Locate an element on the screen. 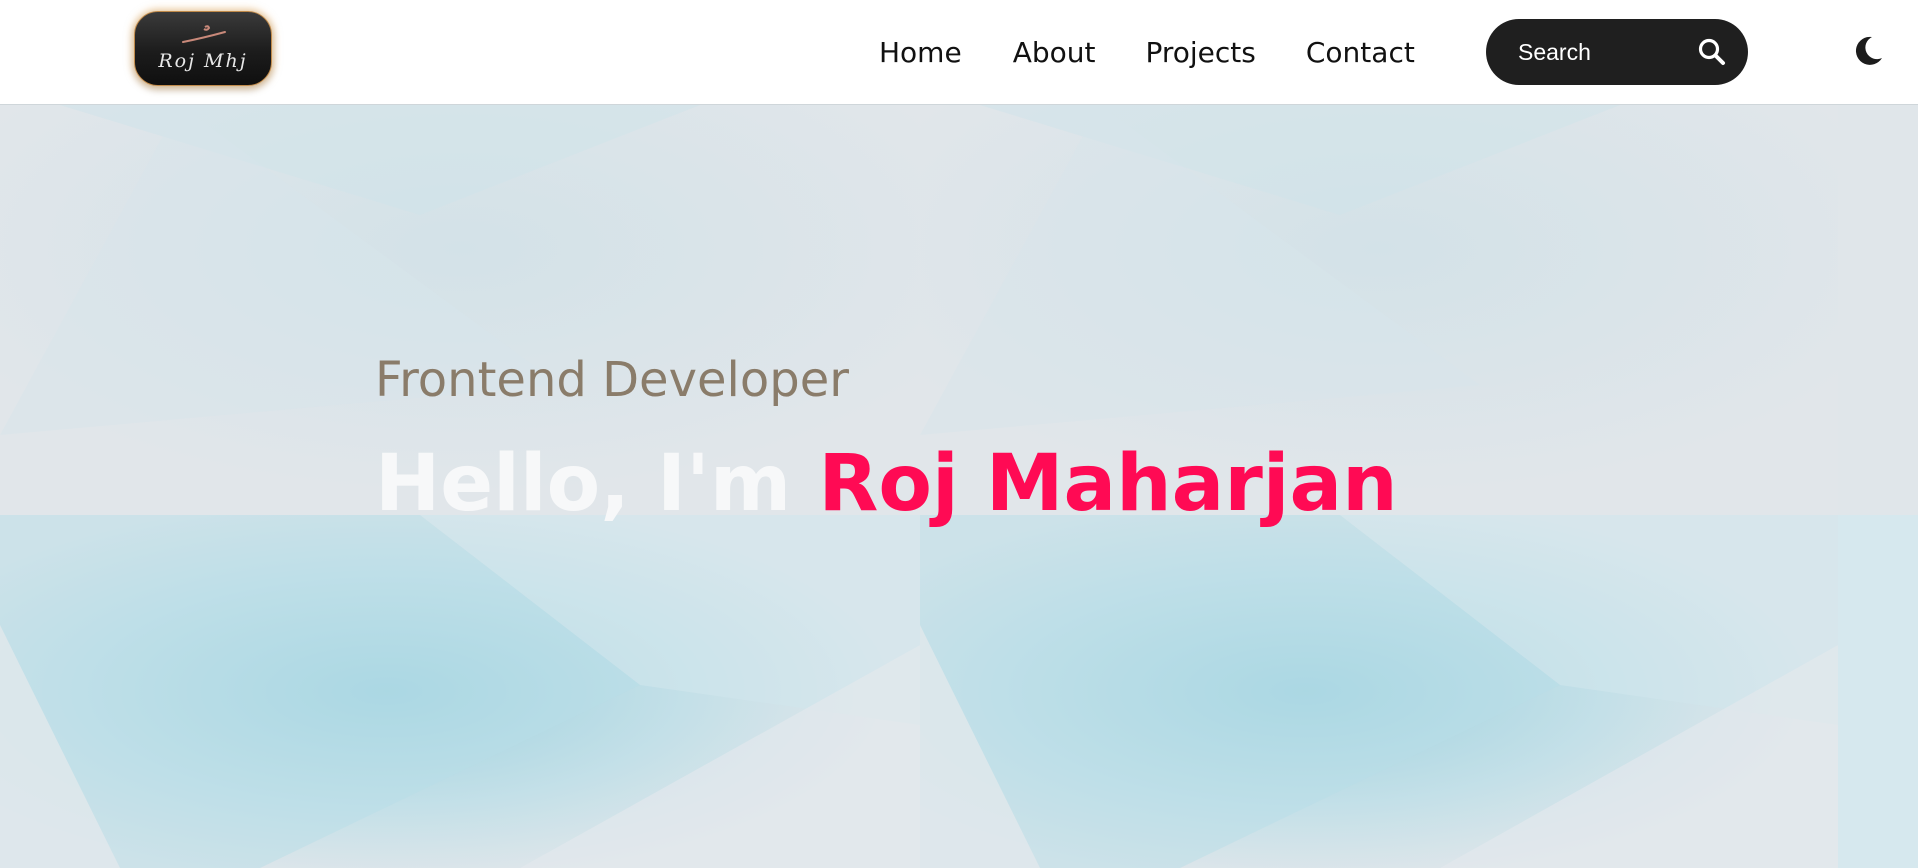 The image size is (1918, 868). theme-toggle is located at coordinates (1868, 51).